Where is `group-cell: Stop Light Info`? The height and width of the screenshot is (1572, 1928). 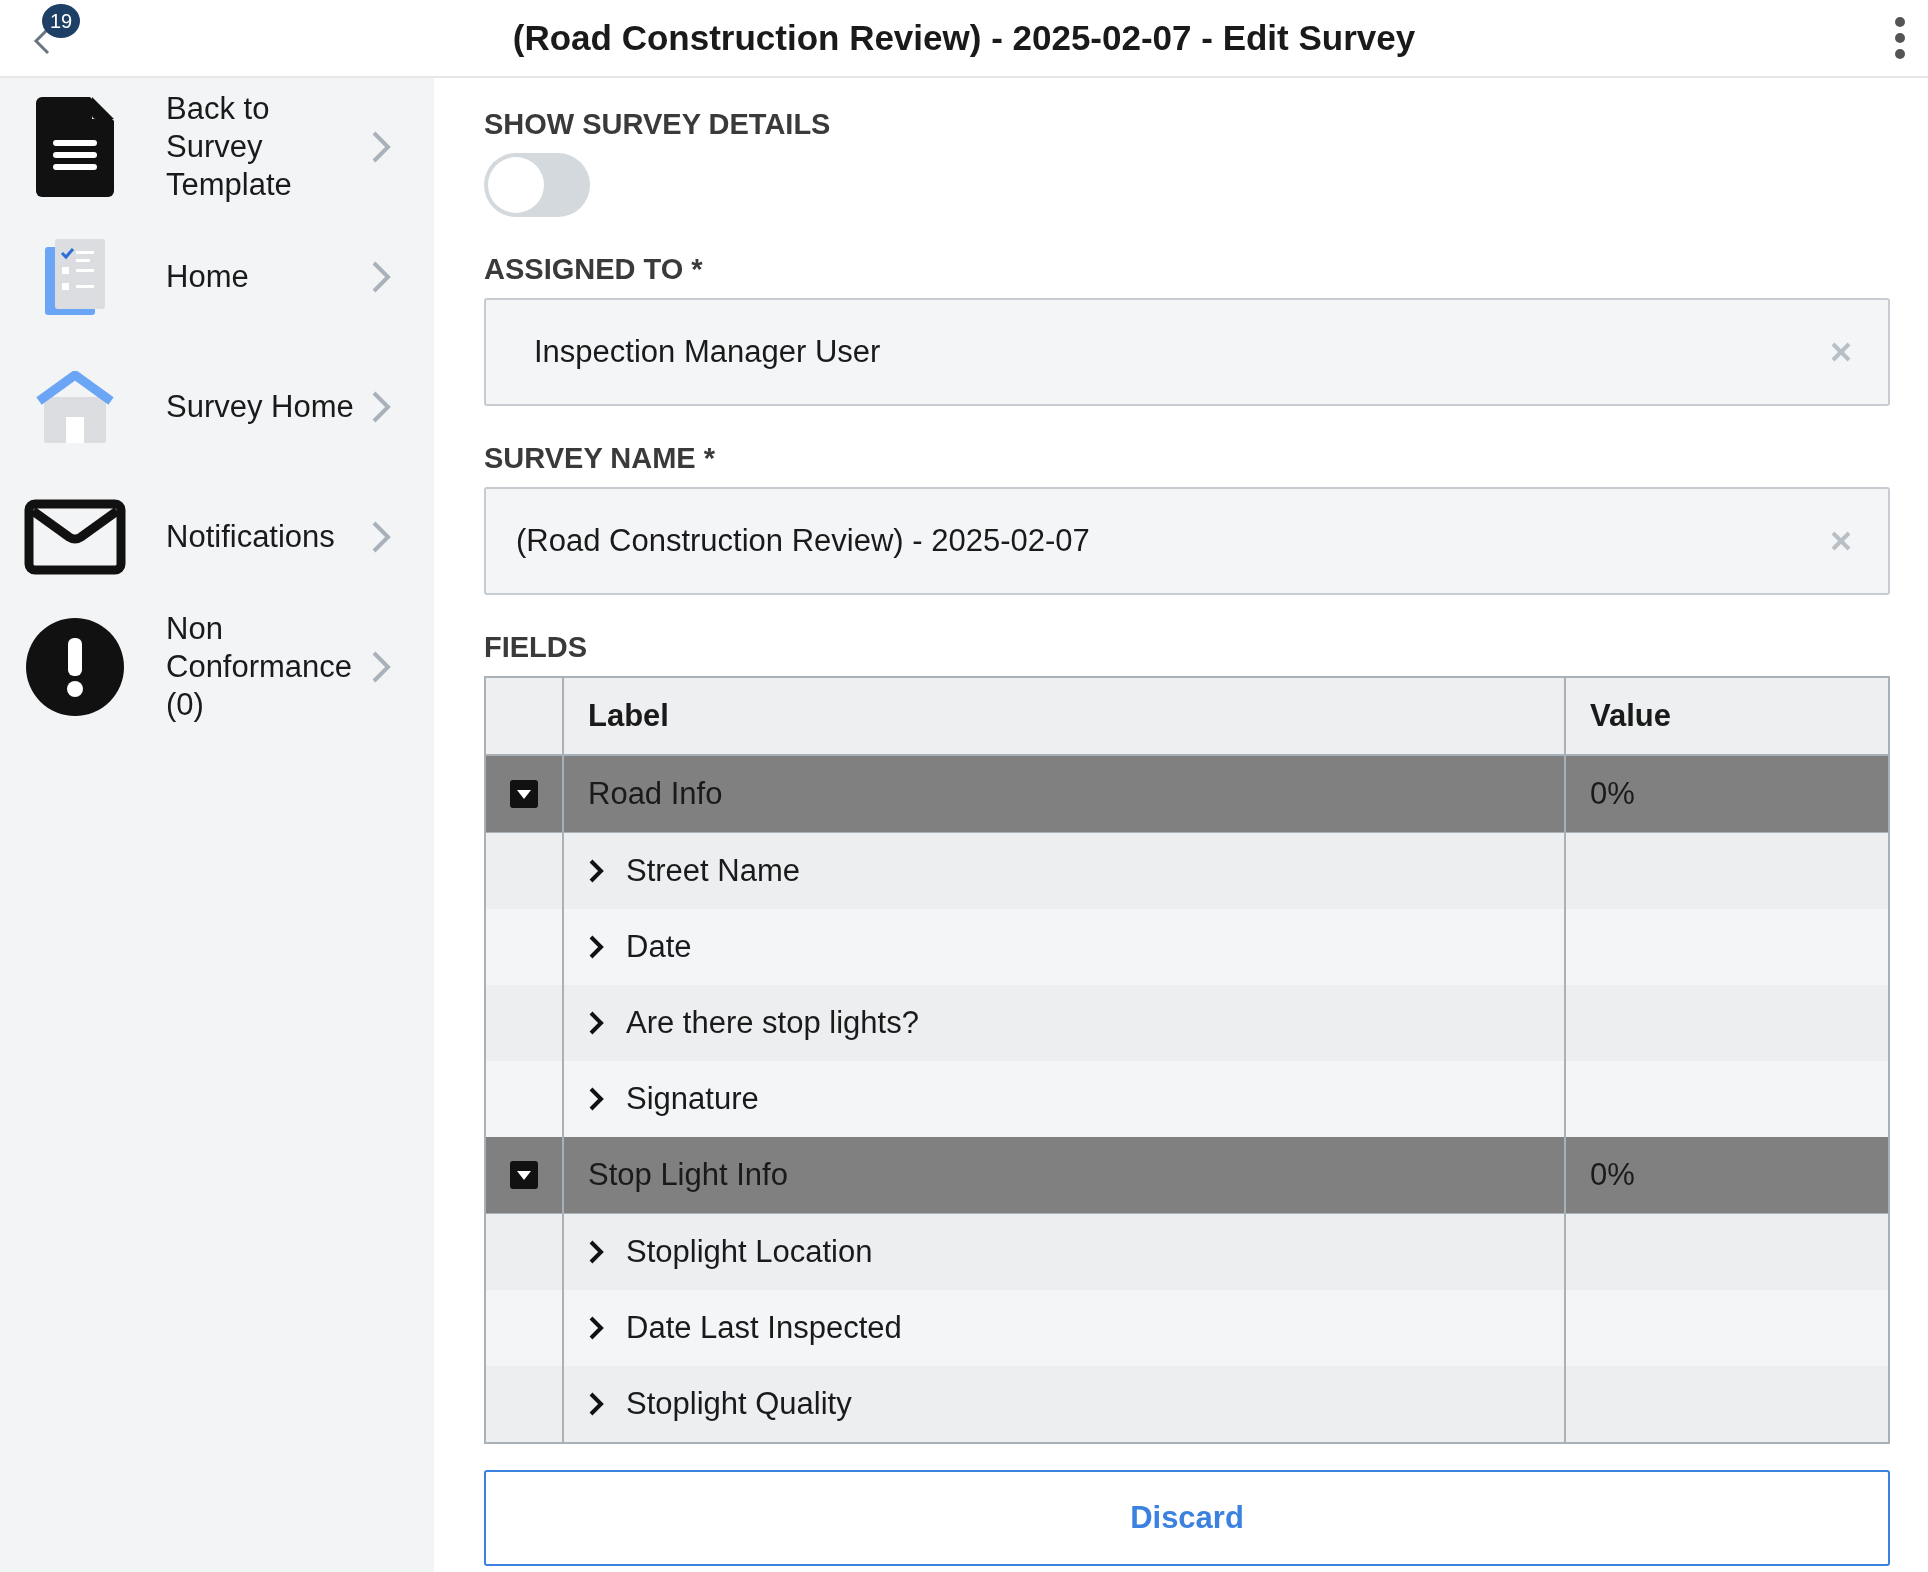 group-cell: Stop Light Info is located at coordinates (1064, 1175).